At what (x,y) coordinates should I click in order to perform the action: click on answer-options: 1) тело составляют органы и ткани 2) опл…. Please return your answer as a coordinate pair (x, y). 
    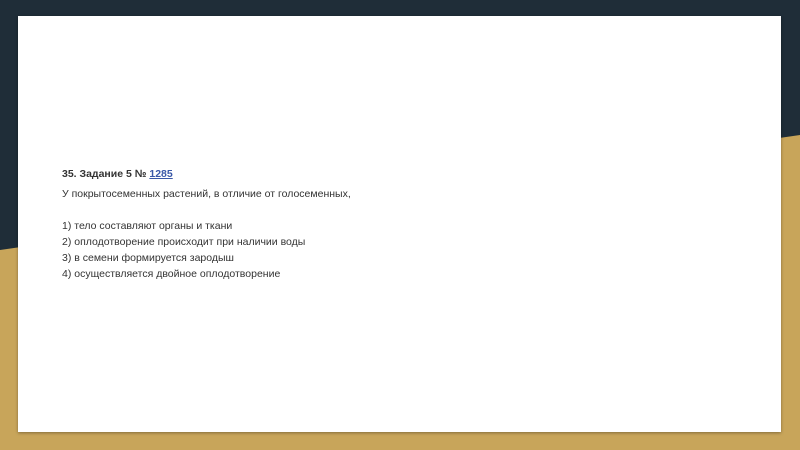
    Looking at the image, I should click on (392, 250).